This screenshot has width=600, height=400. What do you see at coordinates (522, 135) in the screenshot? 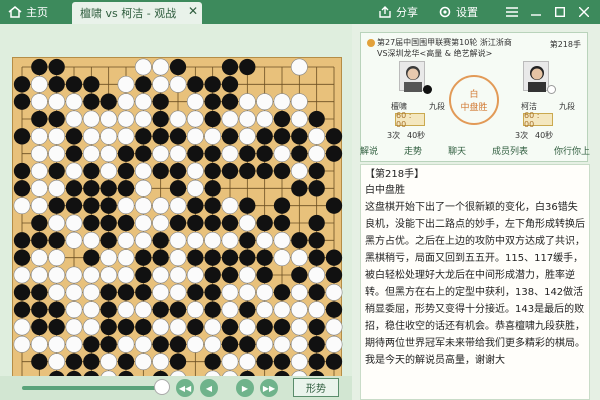
I see `white-byoyomi-count: 3次` at bounding box center [522, 135].